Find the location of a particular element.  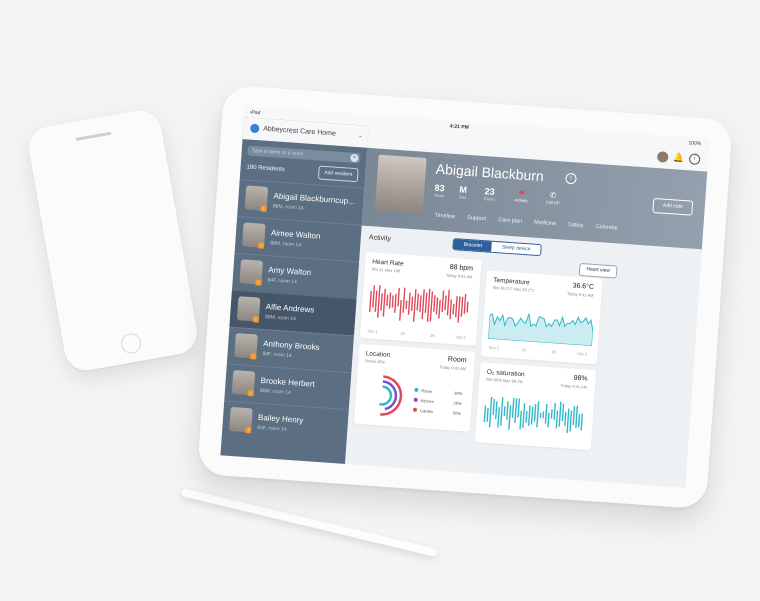

legend-label: Room is located at coordinates (427, 391).